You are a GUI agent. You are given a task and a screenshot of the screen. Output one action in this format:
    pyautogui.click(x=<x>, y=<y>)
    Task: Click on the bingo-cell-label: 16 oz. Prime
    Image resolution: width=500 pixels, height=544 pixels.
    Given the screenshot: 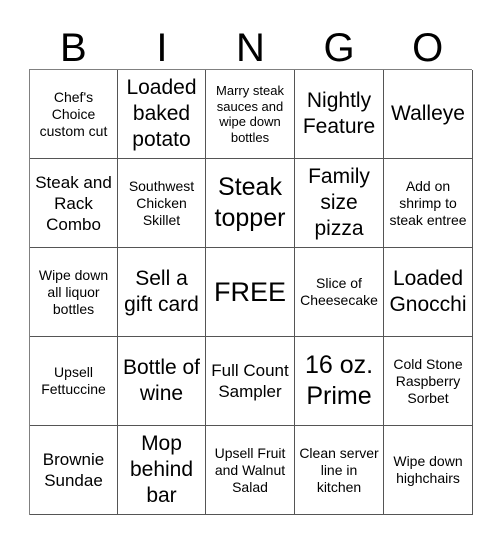 What is the action you would take?
    pyautogui.click(x=339, y=380)
    